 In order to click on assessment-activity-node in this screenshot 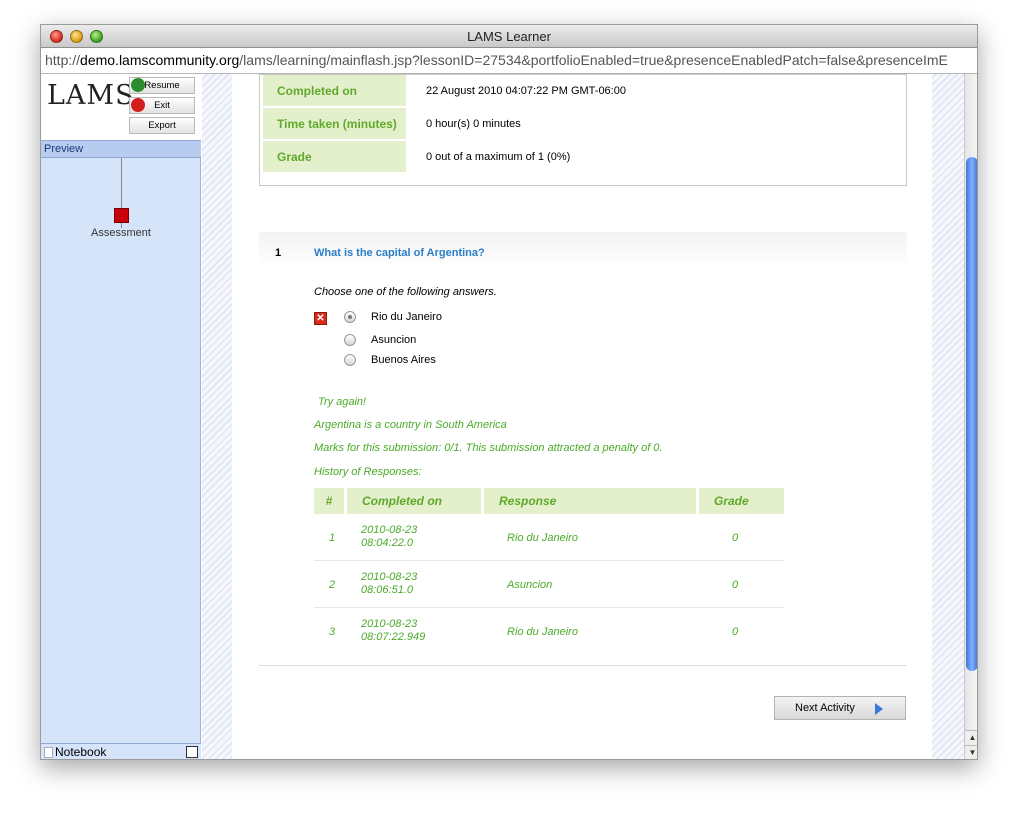, I will do `click(121, 215)`.